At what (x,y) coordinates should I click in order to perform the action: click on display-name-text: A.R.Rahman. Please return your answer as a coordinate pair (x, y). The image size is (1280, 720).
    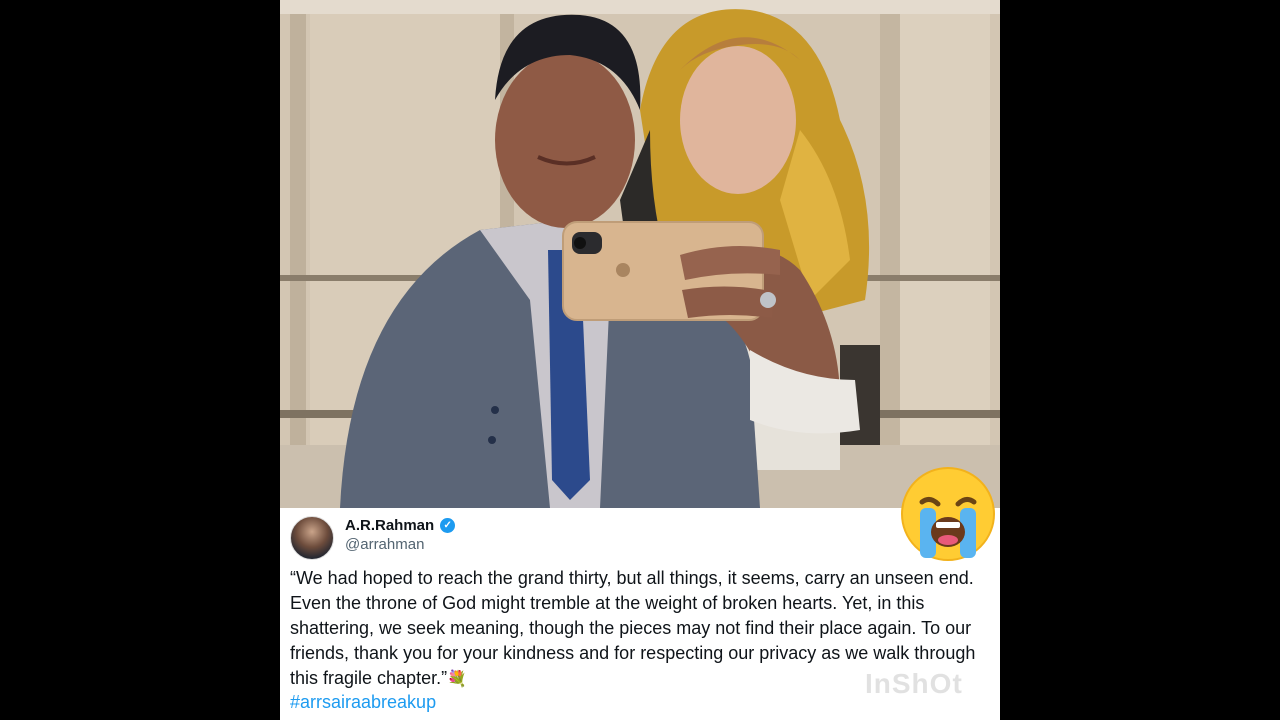
    Looking at the image, I should click on (389, 525).